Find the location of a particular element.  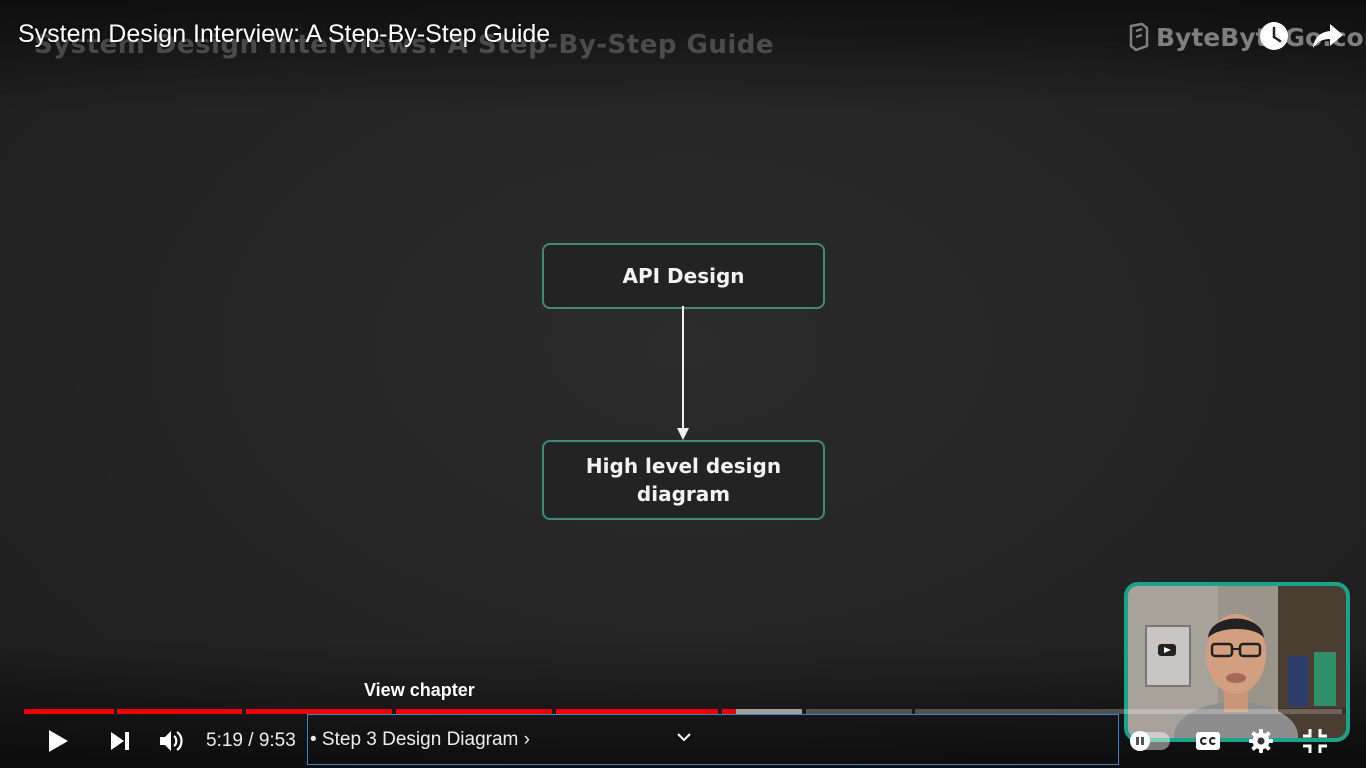

captions-button is located at coordinates (1208, 741).